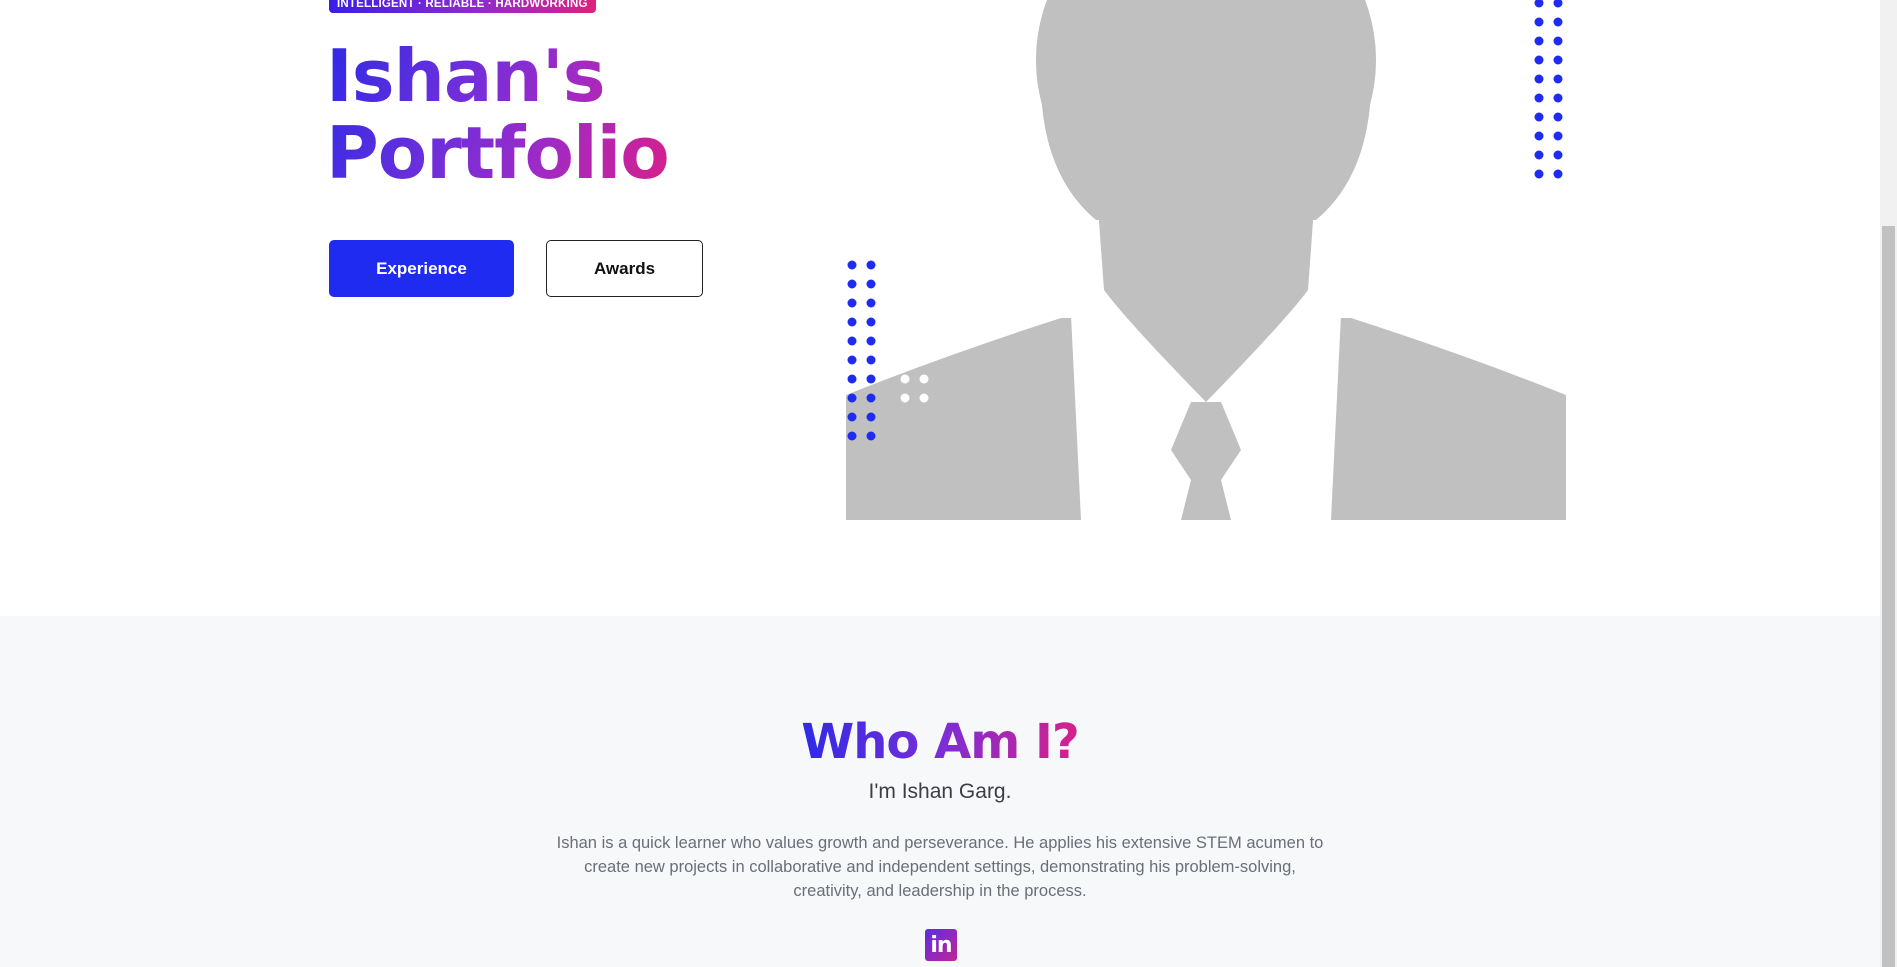  I want to click on hero-title: Ishan's Portfolio, so click(497, 115).